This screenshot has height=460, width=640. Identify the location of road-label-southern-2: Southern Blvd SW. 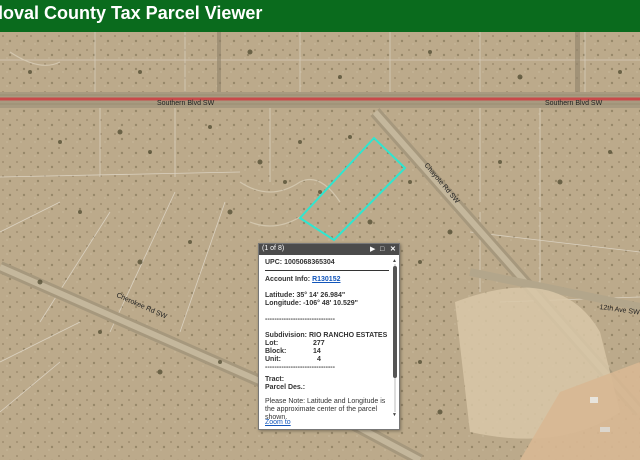
(574, 103).